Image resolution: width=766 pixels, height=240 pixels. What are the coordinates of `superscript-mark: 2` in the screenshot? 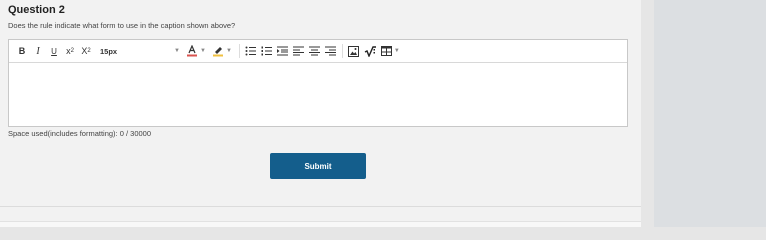 It's located at (72, 51).